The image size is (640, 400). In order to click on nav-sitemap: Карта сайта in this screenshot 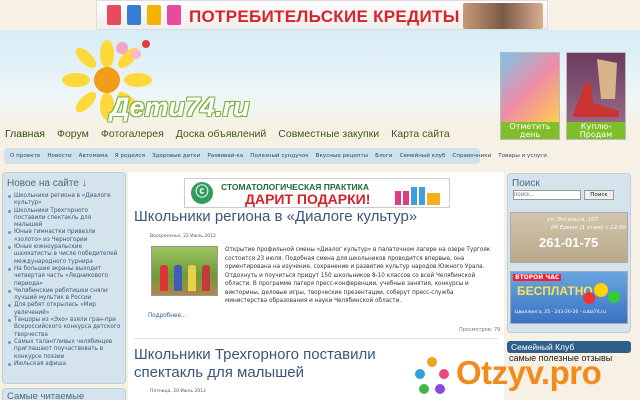, I will do `click(420, 136)`.